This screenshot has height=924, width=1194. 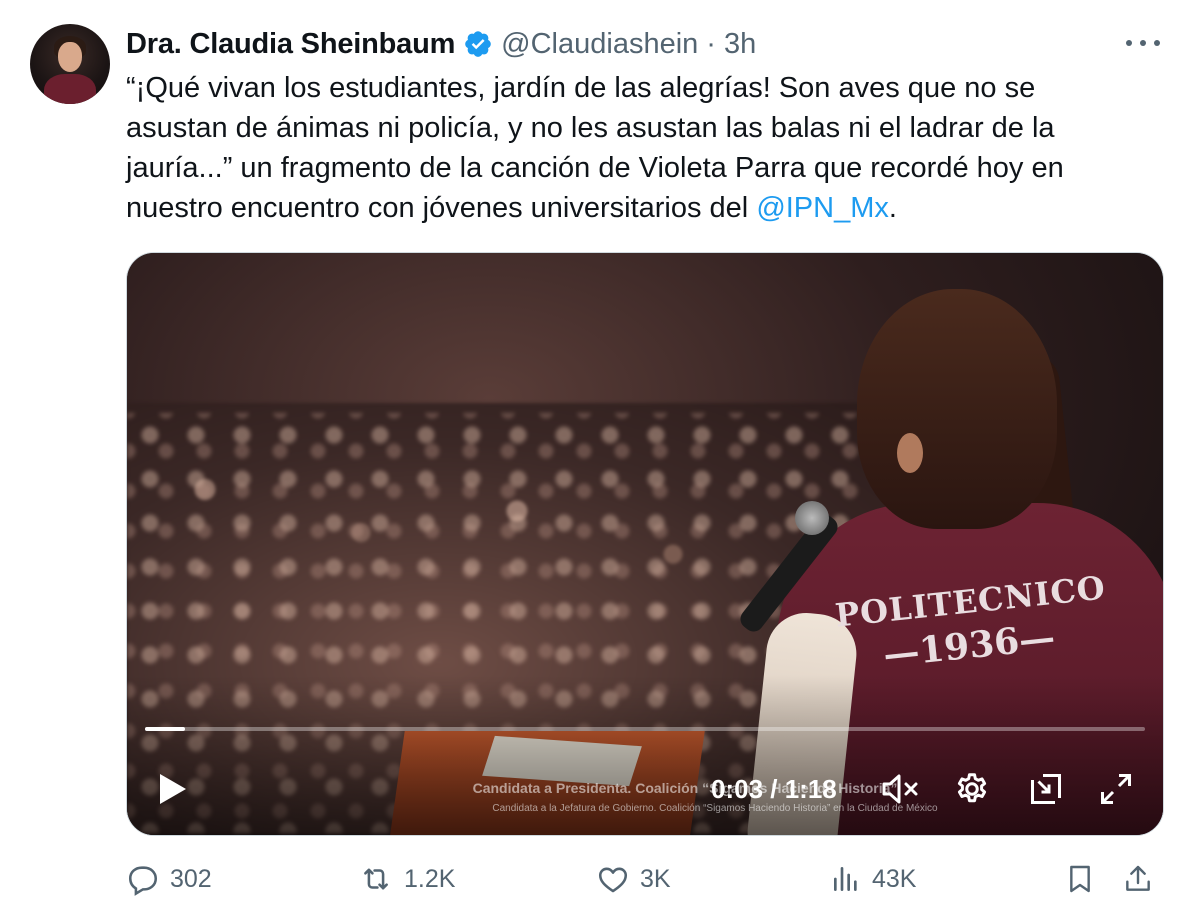 What do you see at coordinates (633, 879) in the screenshot?
I see `like-button: 3K` at bounding box center [633, 879].